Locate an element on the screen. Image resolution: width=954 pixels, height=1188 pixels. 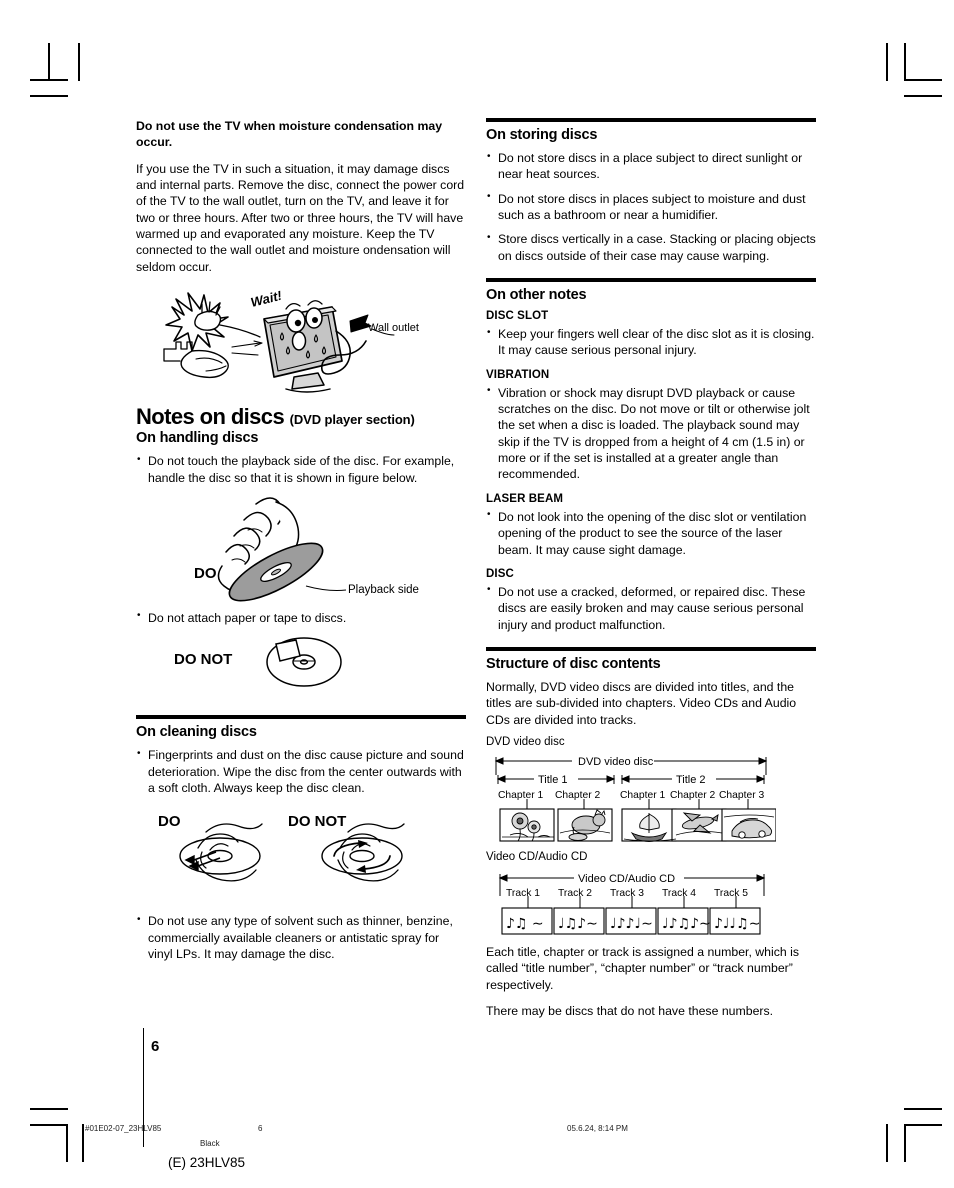
disc-heading: DISC is located at coordinates (500, 573).